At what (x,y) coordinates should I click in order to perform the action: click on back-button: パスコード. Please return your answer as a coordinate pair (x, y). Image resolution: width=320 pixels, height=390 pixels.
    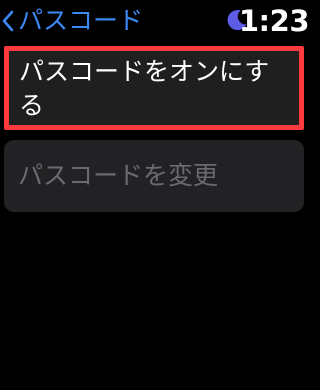
    Looking at the image, I should click on (72, 21).